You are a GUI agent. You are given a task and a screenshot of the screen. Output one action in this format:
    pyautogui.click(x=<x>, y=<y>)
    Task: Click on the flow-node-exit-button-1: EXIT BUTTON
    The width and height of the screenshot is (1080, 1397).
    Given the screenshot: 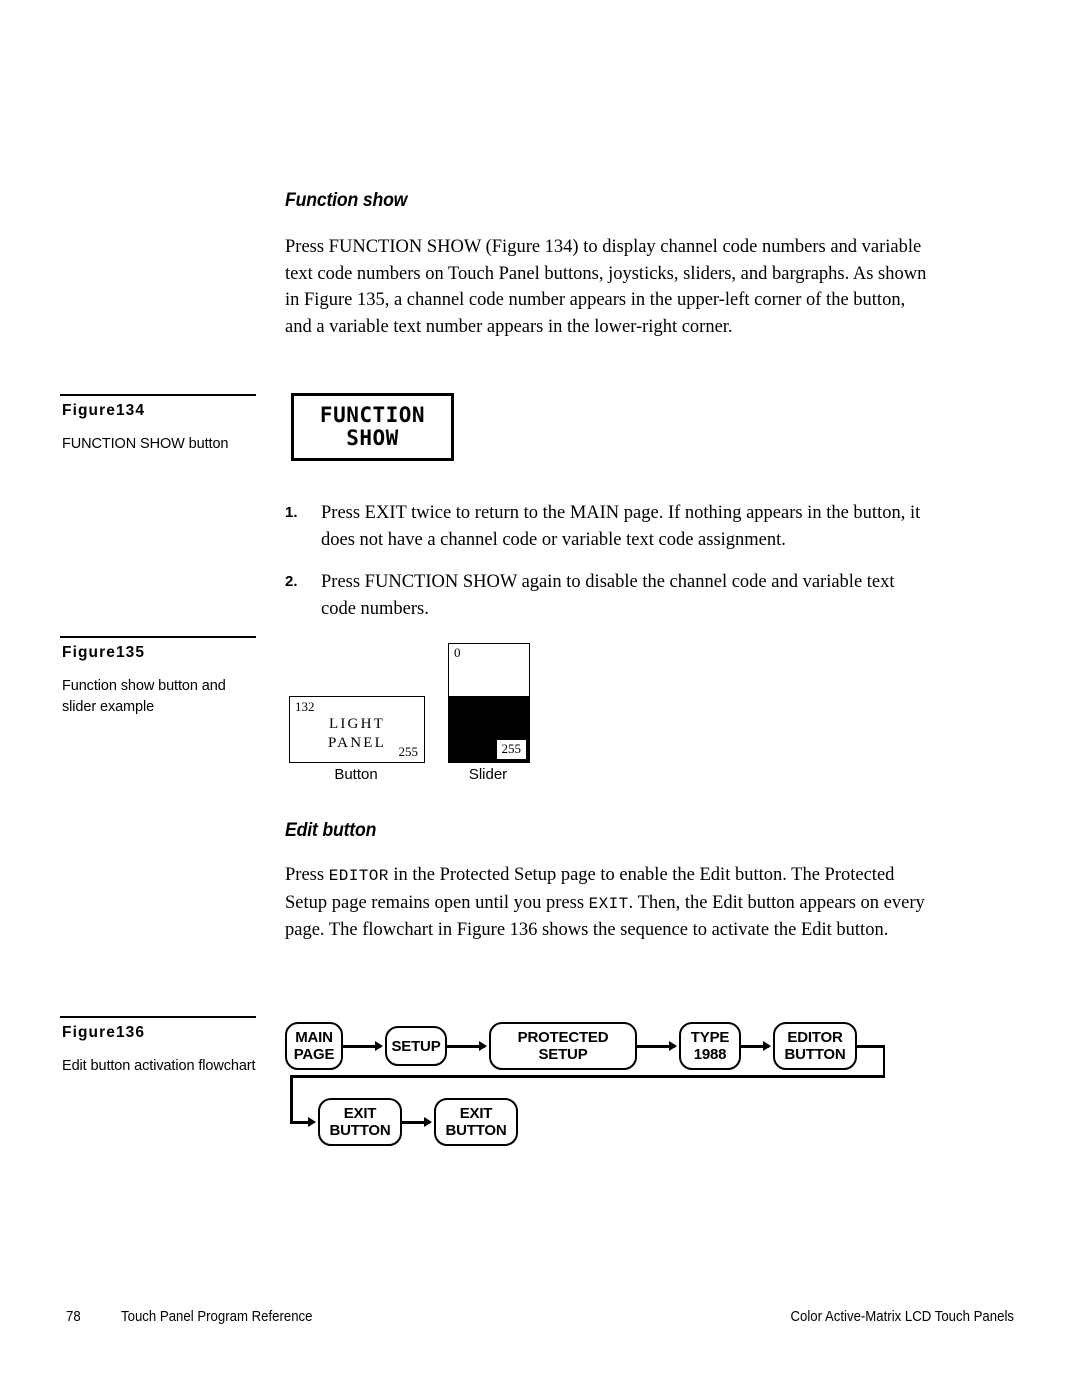 What is the action you would take?
    pyautogui.click(x=360, y=1122)
    